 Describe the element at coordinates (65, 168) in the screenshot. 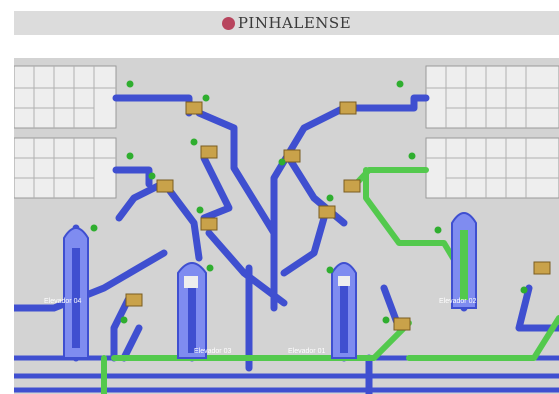

I see `silo-block-left-bottom` at that location.